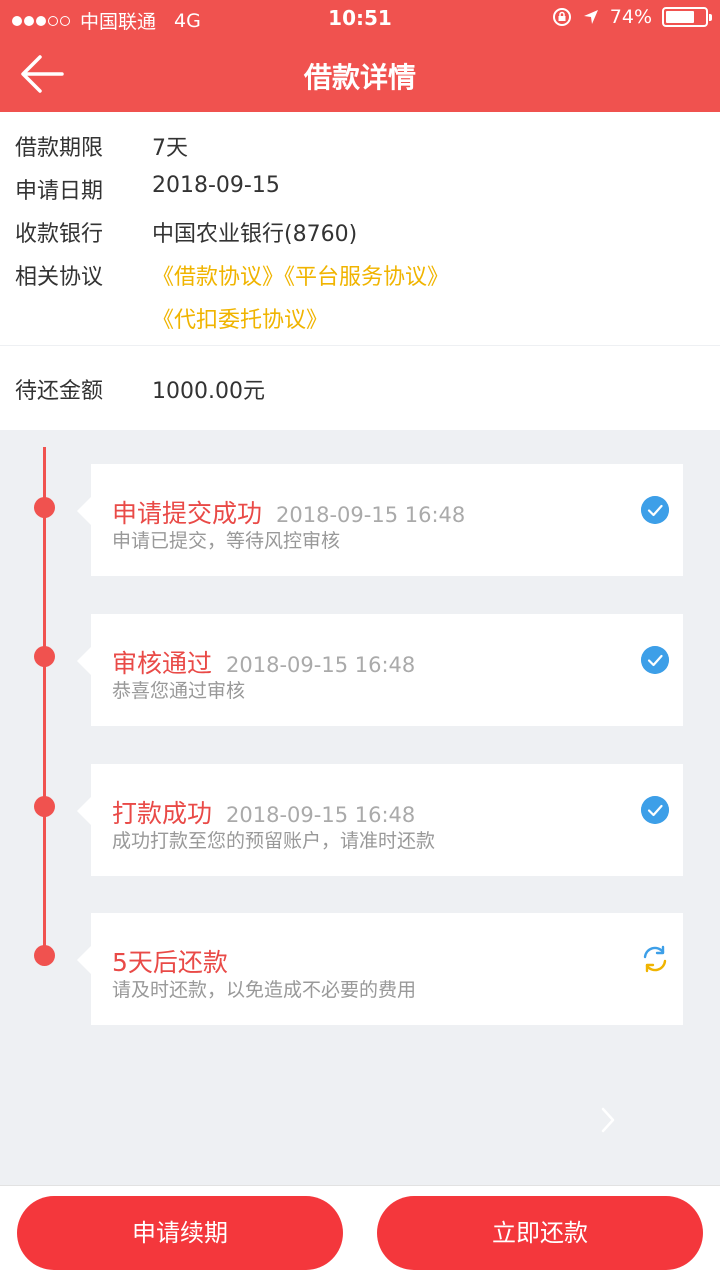 This screenshot has width=720, height=1280. What do you see at coordinates (208, 391) in the screenshot?
I see `amount-value: 1000.00元` at bounding box center [208, 391].